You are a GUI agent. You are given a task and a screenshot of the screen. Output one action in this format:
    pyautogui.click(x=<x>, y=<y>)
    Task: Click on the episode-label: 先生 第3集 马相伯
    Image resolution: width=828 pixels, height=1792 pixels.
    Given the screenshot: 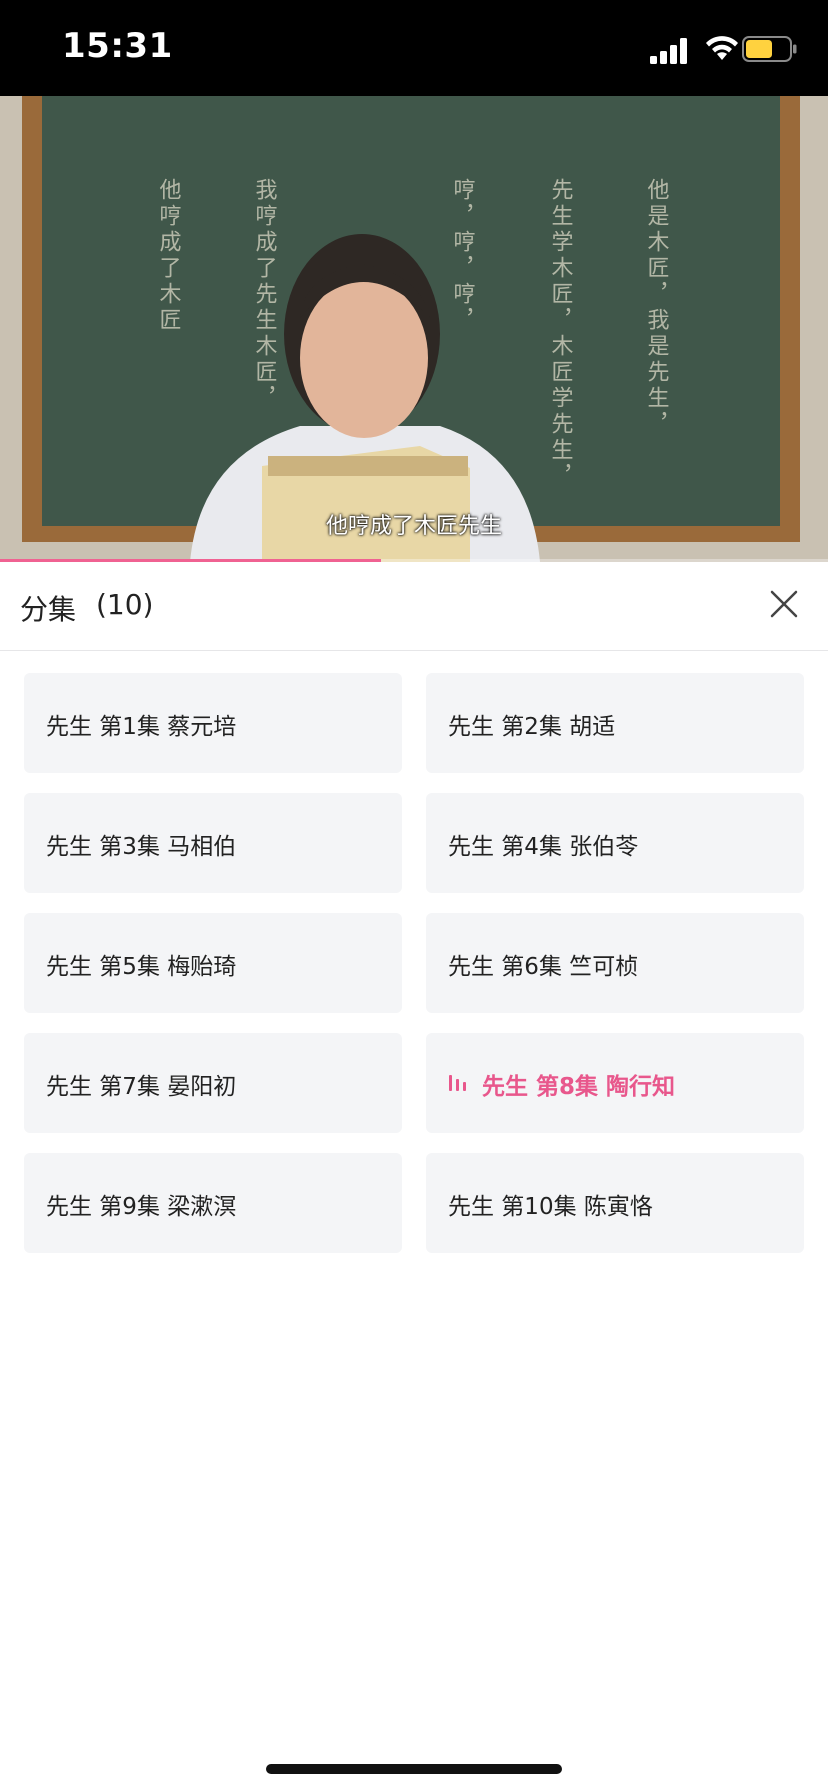 What is the action you would take?
    pyautogui.click(x=141, y=847)
    